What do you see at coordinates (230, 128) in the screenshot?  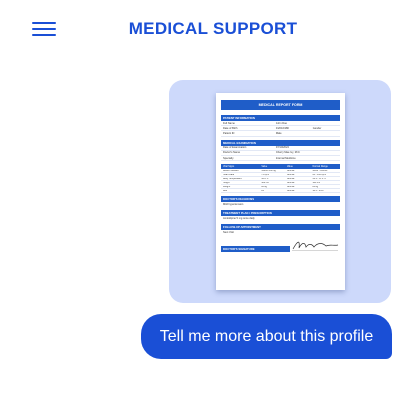 I see `patient-label: Date of Birth` at bounding box center [230, 128].